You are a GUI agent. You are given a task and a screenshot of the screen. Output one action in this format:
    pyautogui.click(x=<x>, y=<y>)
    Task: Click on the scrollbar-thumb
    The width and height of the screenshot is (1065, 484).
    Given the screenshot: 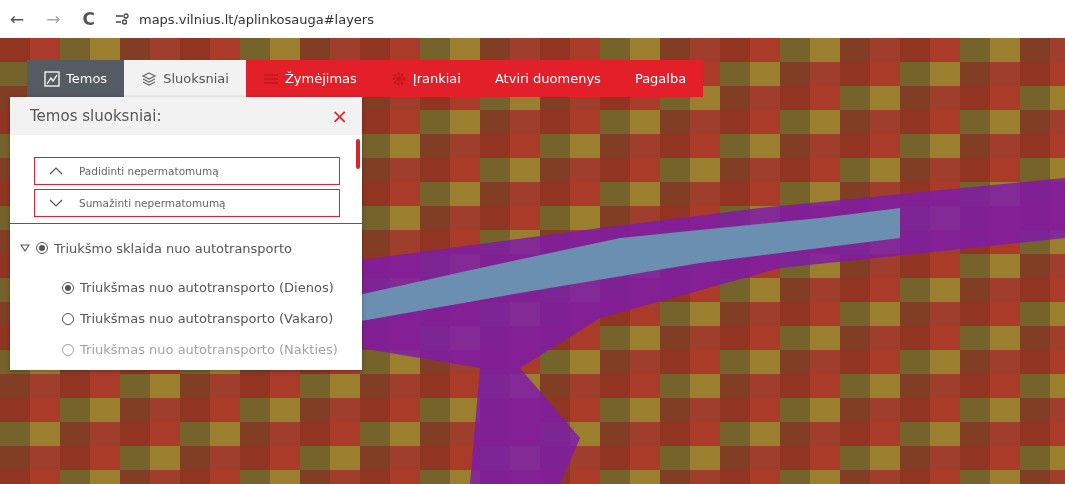 What is the action you would take?
    pyautogui.click(x=358, y=154)
    